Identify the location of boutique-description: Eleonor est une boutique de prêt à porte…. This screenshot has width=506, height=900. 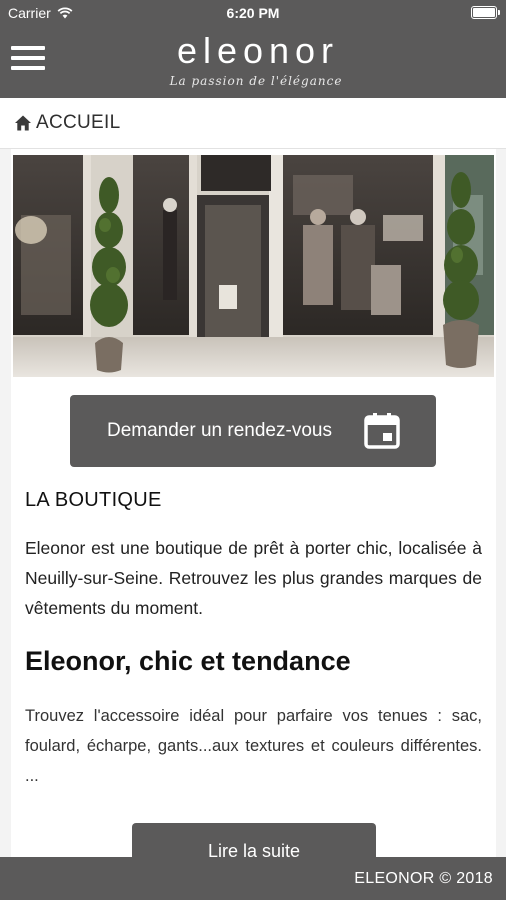
(253, 578).